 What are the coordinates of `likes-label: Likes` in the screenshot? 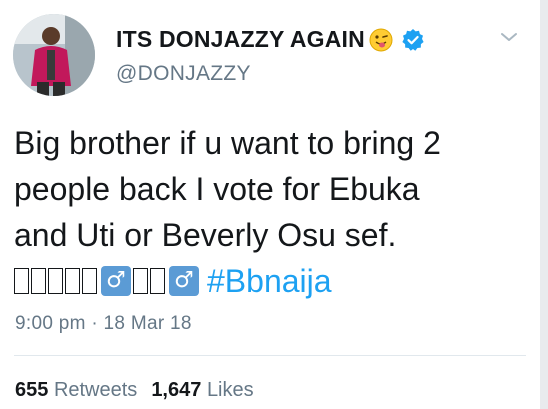 It's located at (230, 390).